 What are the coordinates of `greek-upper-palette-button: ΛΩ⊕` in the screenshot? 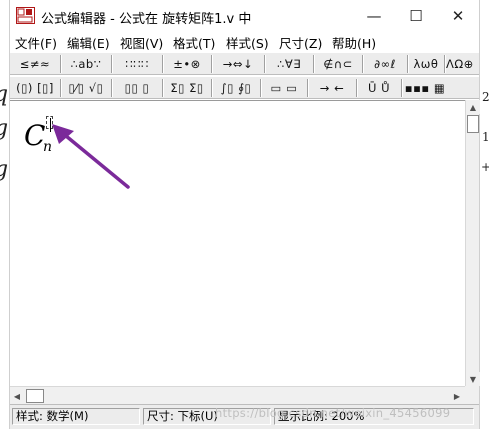 It's located at (462, 64).